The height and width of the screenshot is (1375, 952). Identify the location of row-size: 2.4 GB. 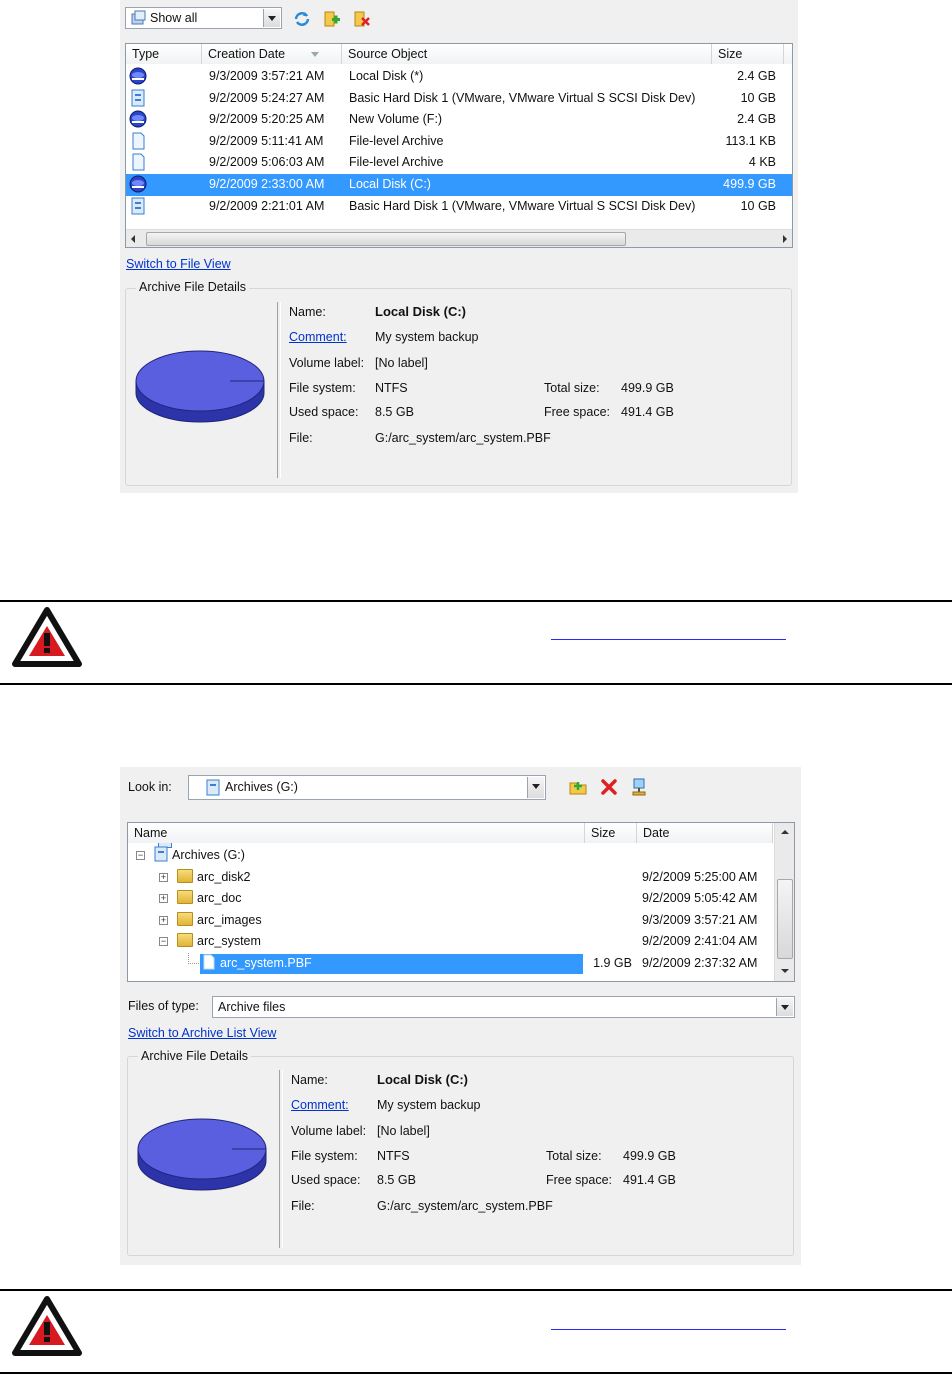
(756, 119).